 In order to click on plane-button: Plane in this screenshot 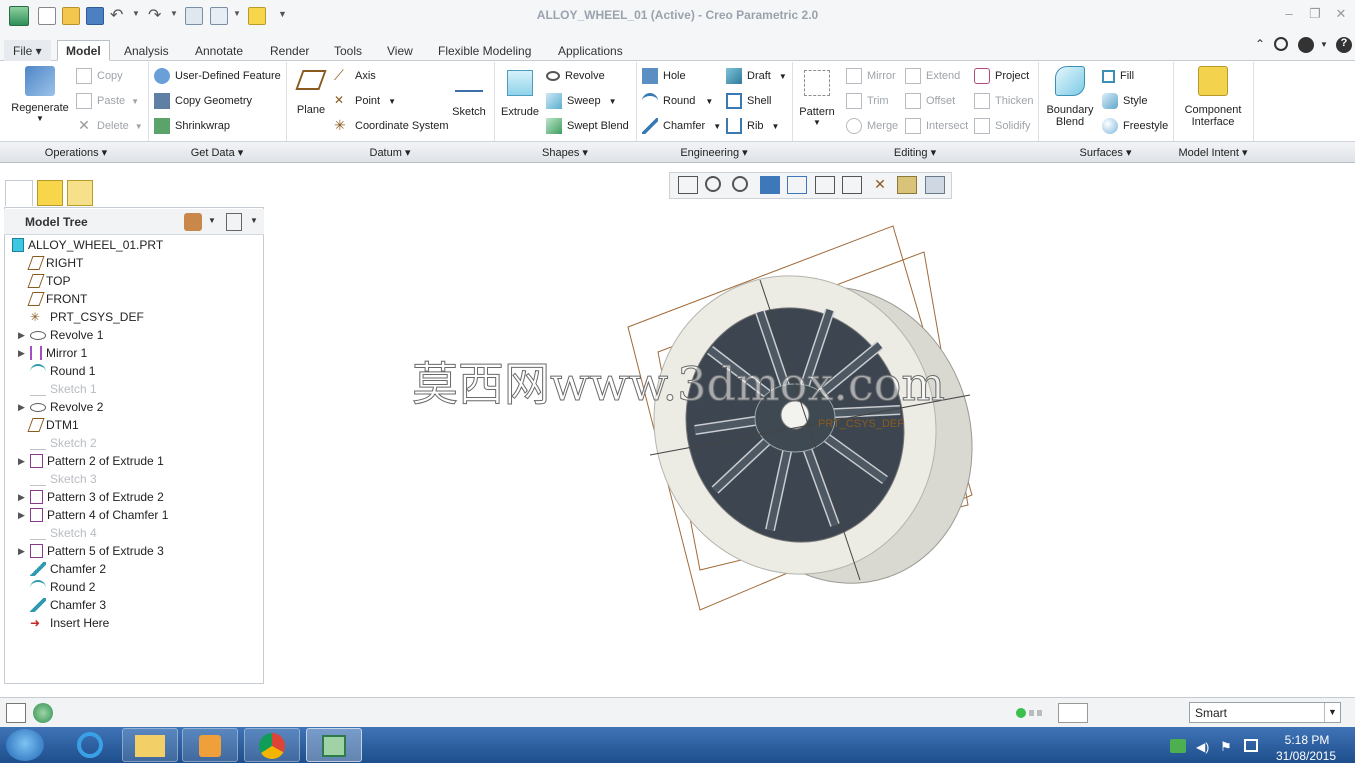, I will do `click(311, 93)`.